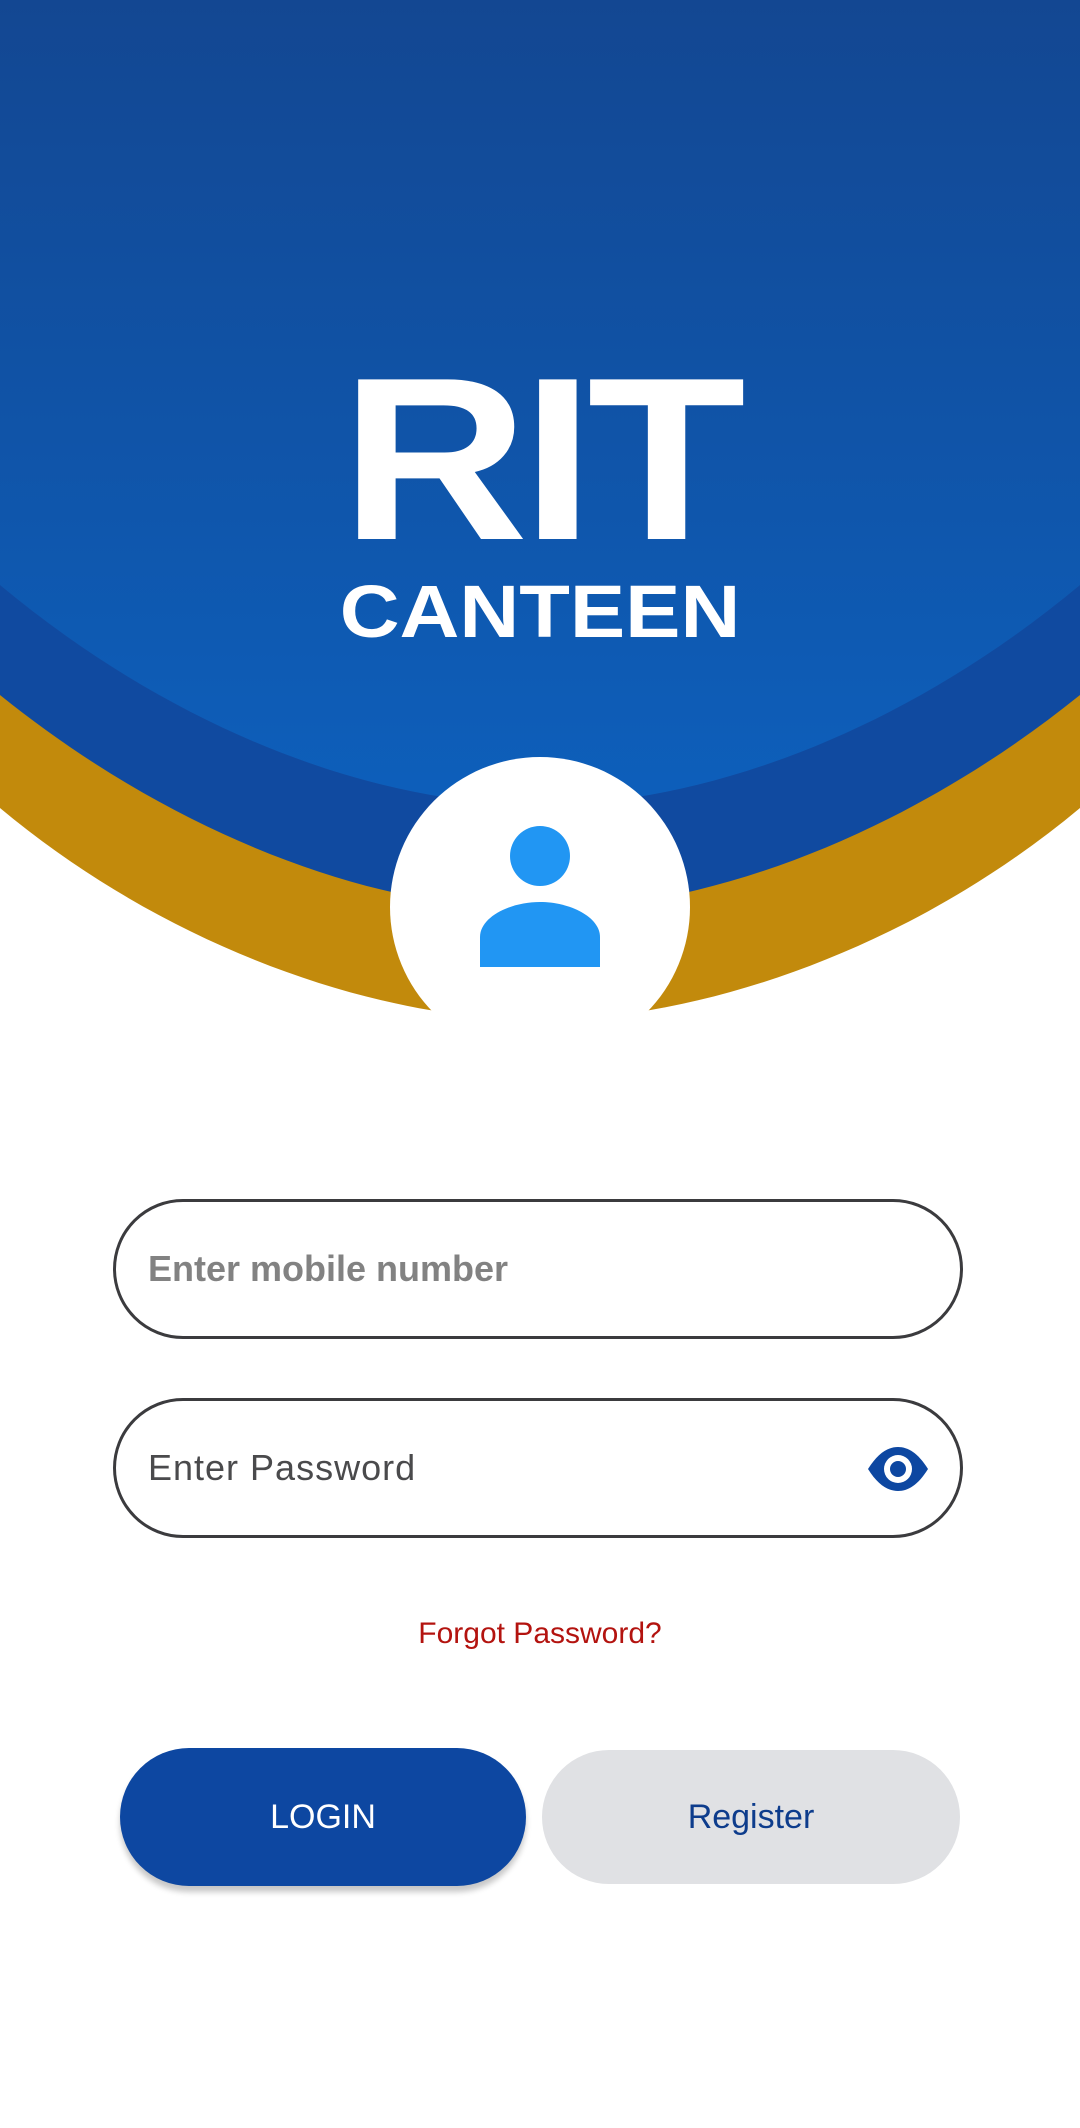 The image size is (1080, 2128). What do you see at coordinates (518, 1269) in the screenshot?
I see `mobile-input` at bounding box center [518, 1269].